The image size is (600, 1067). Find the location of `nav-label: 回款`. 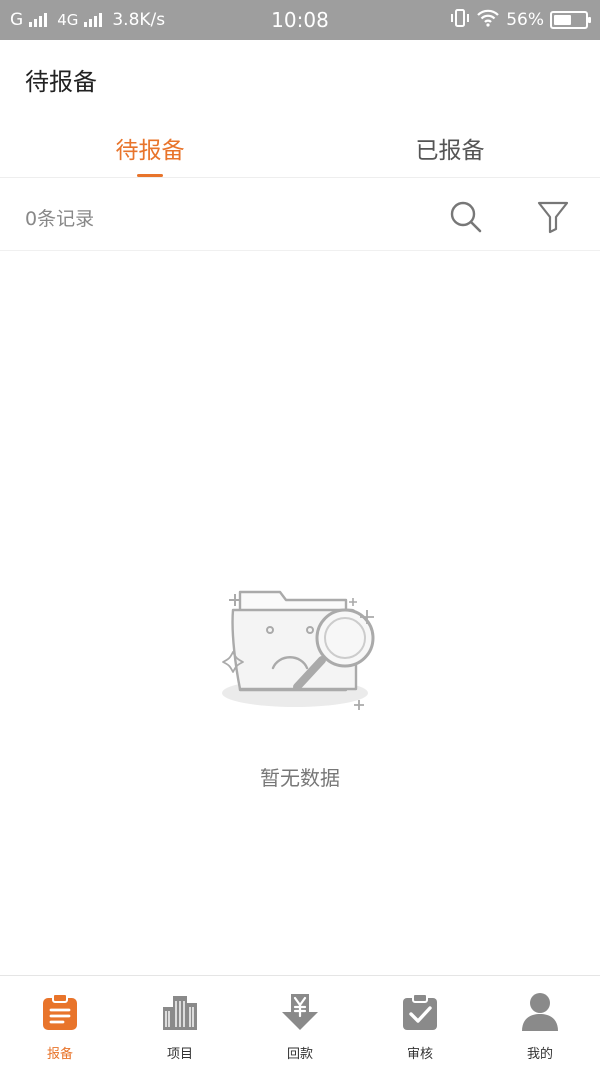

nav-label: 回款 is located at coordinates (299, 1054).